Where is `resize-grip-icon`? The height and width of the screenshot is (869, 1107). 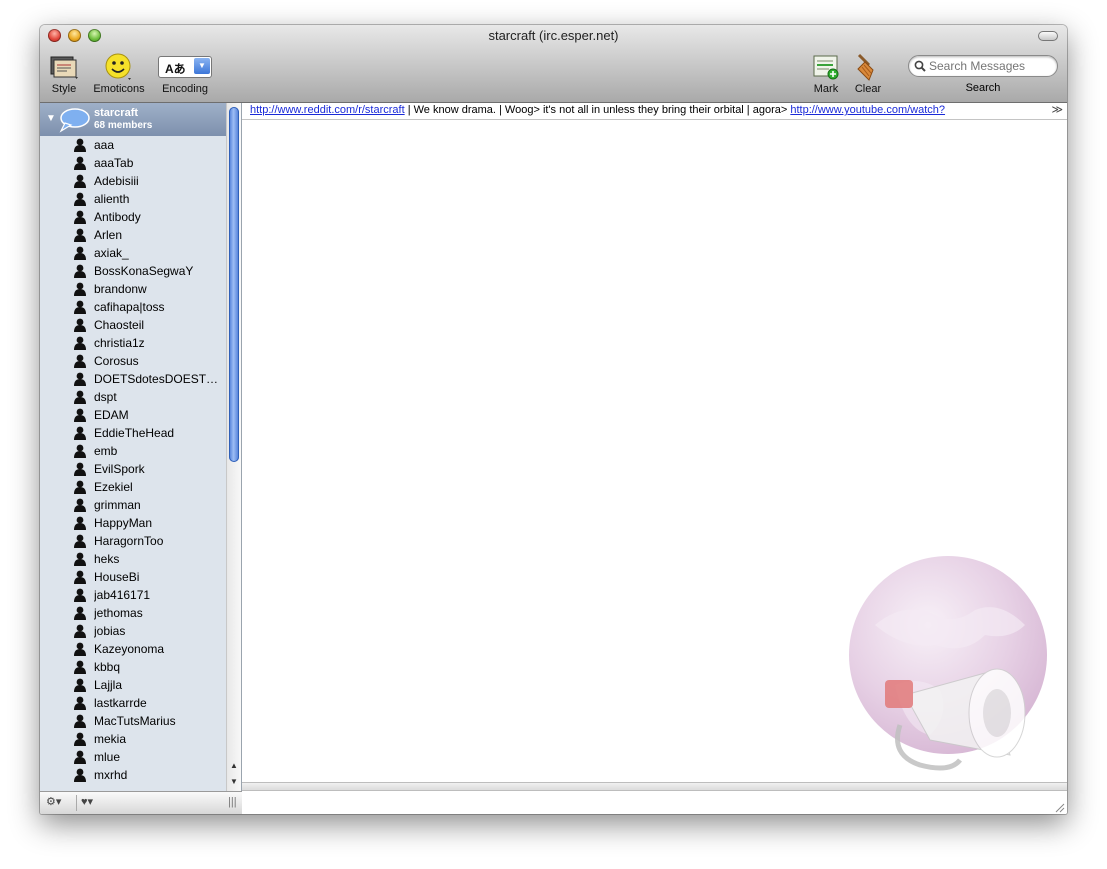 resize-grip-icon is located at coordinates (1059, 807).